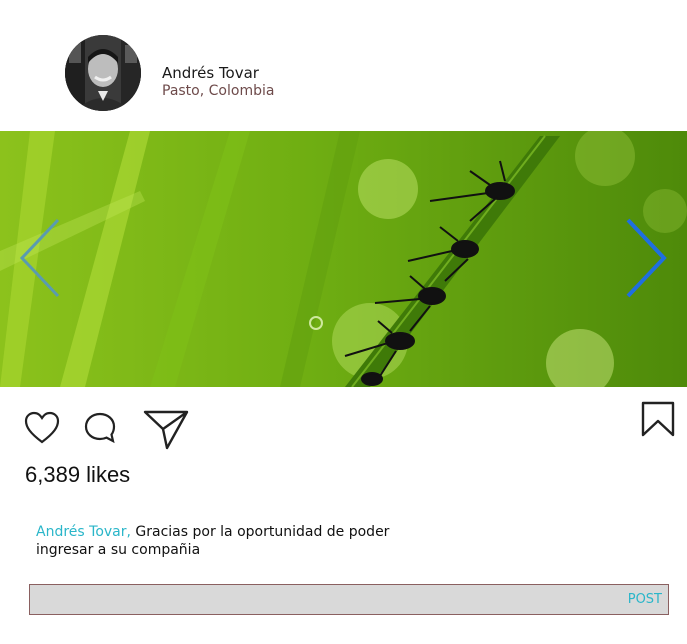 The width and height of the screenshot is (687, 644). I want to click on post-actions, so click(343, 430).